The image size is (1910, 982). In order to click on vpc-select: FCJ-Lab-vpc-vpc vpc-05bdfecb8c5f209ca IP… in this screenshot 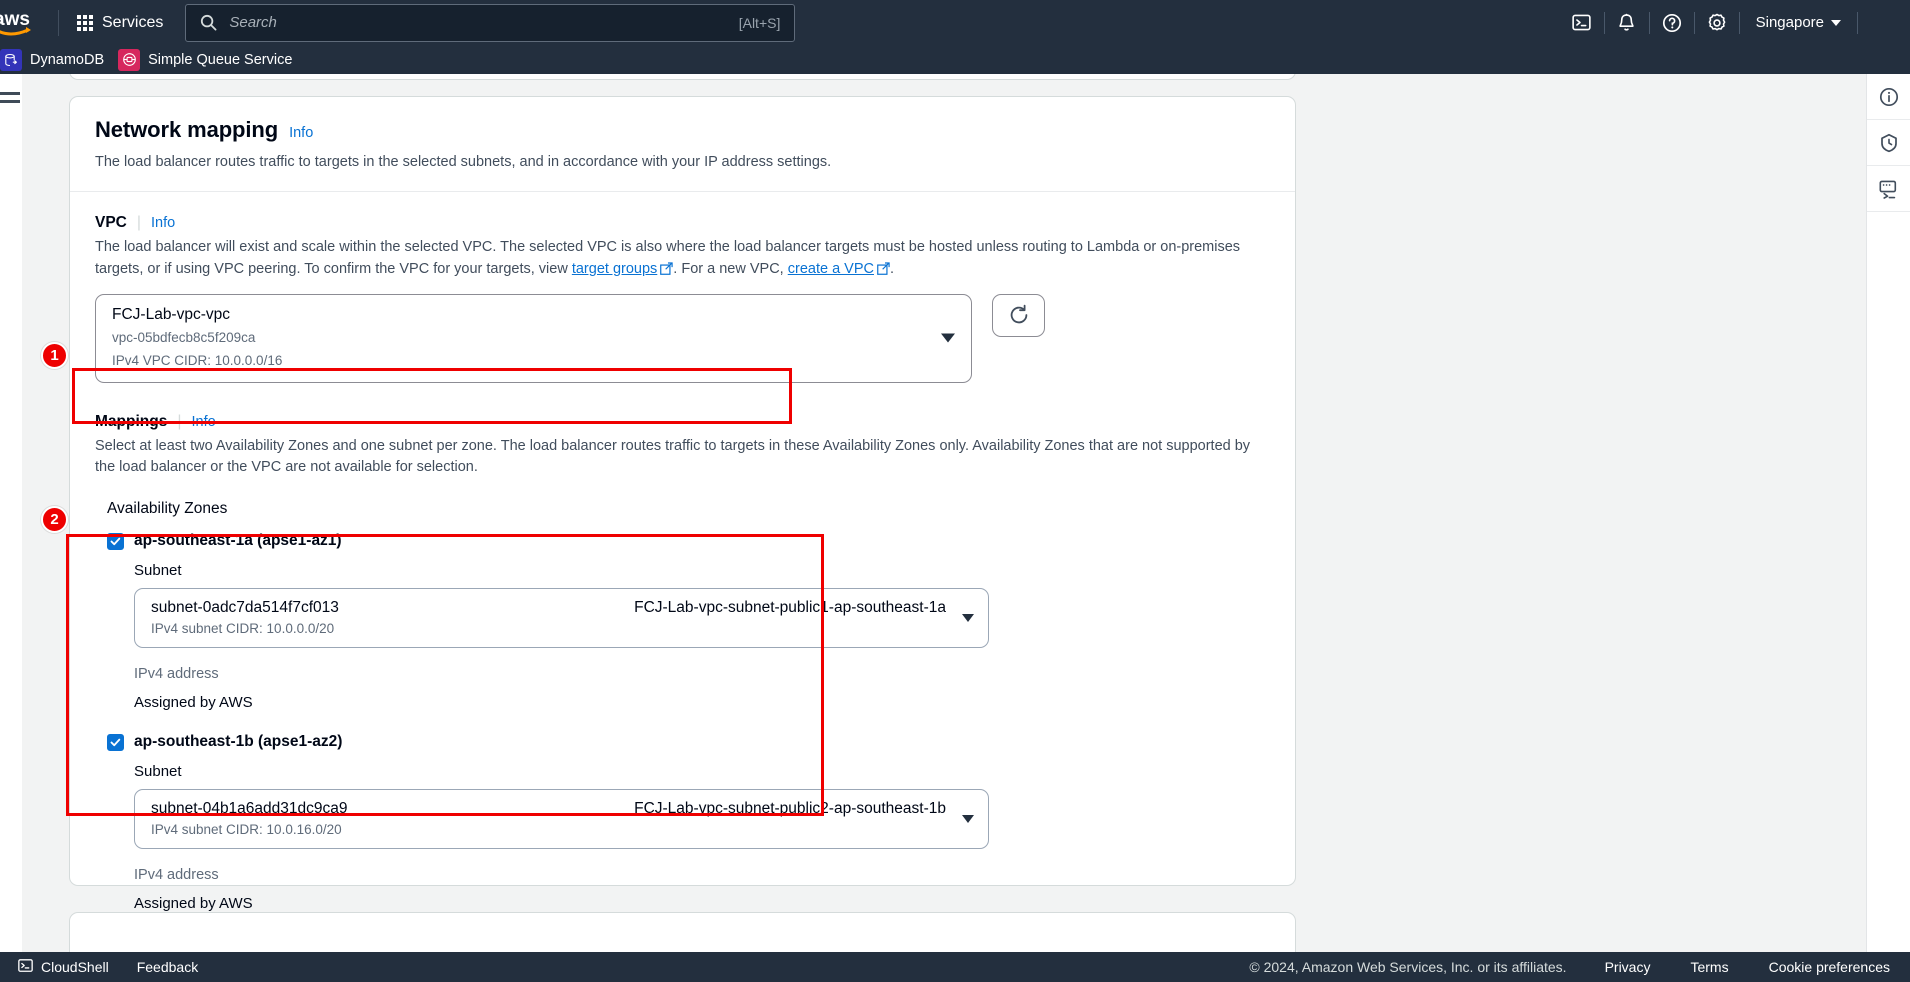, I will do `click(533, 338)`.